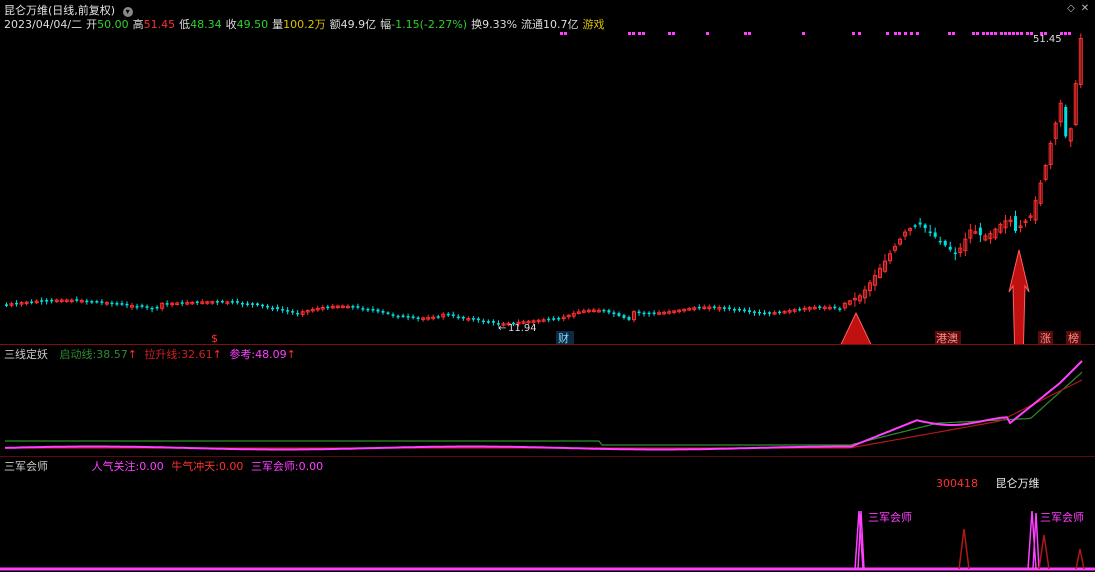 This screenshot has width=1095, height=572. What do you see at coordinates (112, 354) in the screenshot?
I see `launch-line-value: 38.57` at bounding box center [112, 354].